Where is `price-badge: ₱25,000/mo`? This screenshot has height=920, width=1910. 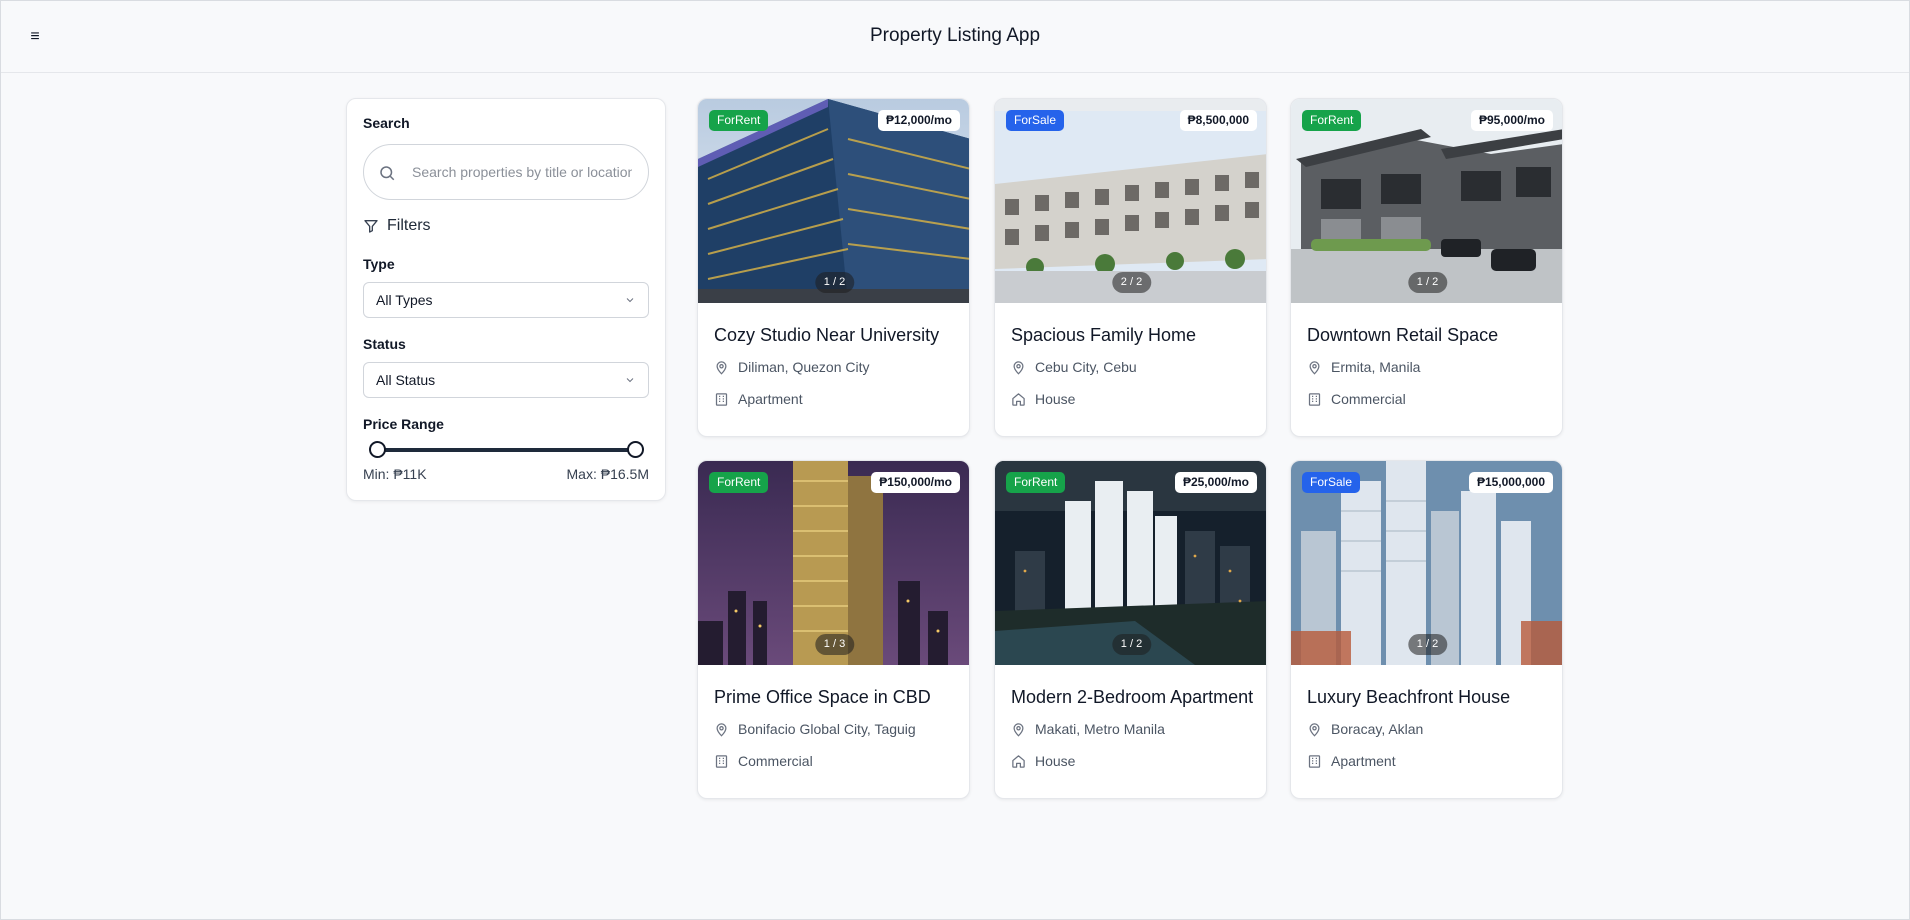
price-badge: ₱25,000/mo is located at coordinates (1215, 482).